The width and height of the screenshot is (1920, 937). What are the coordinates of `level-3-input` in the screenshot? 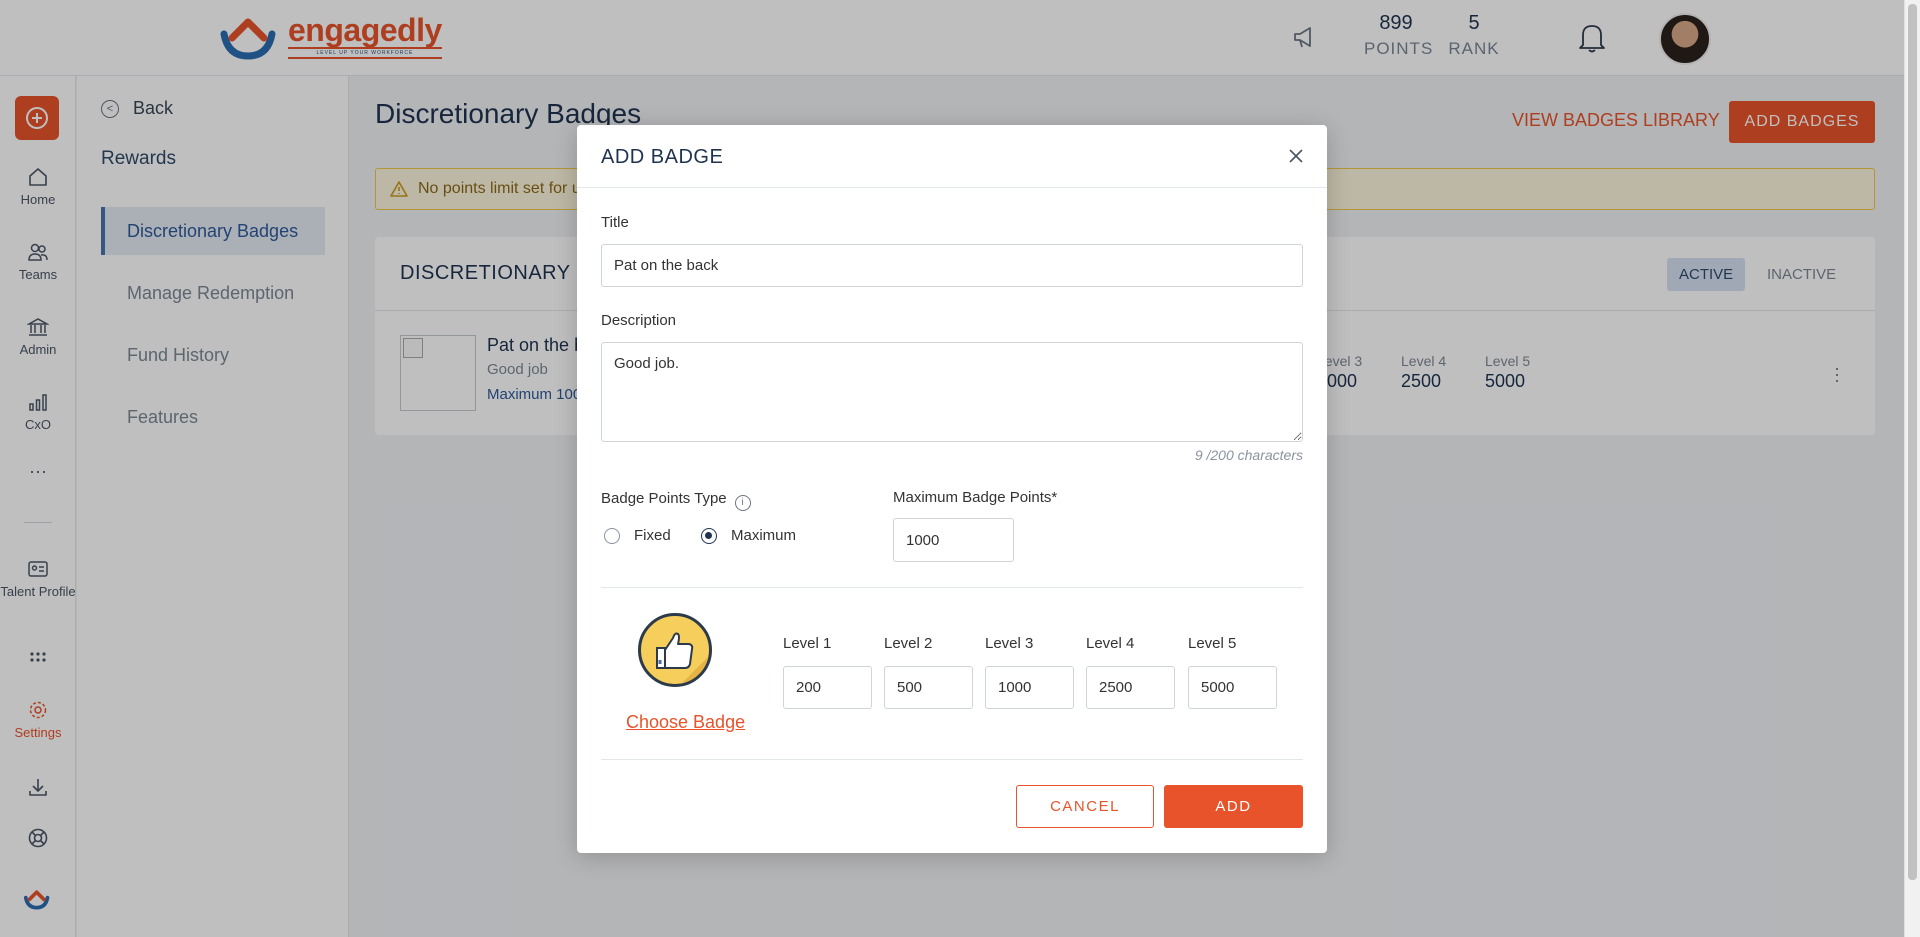 It's located at (1029, 687).